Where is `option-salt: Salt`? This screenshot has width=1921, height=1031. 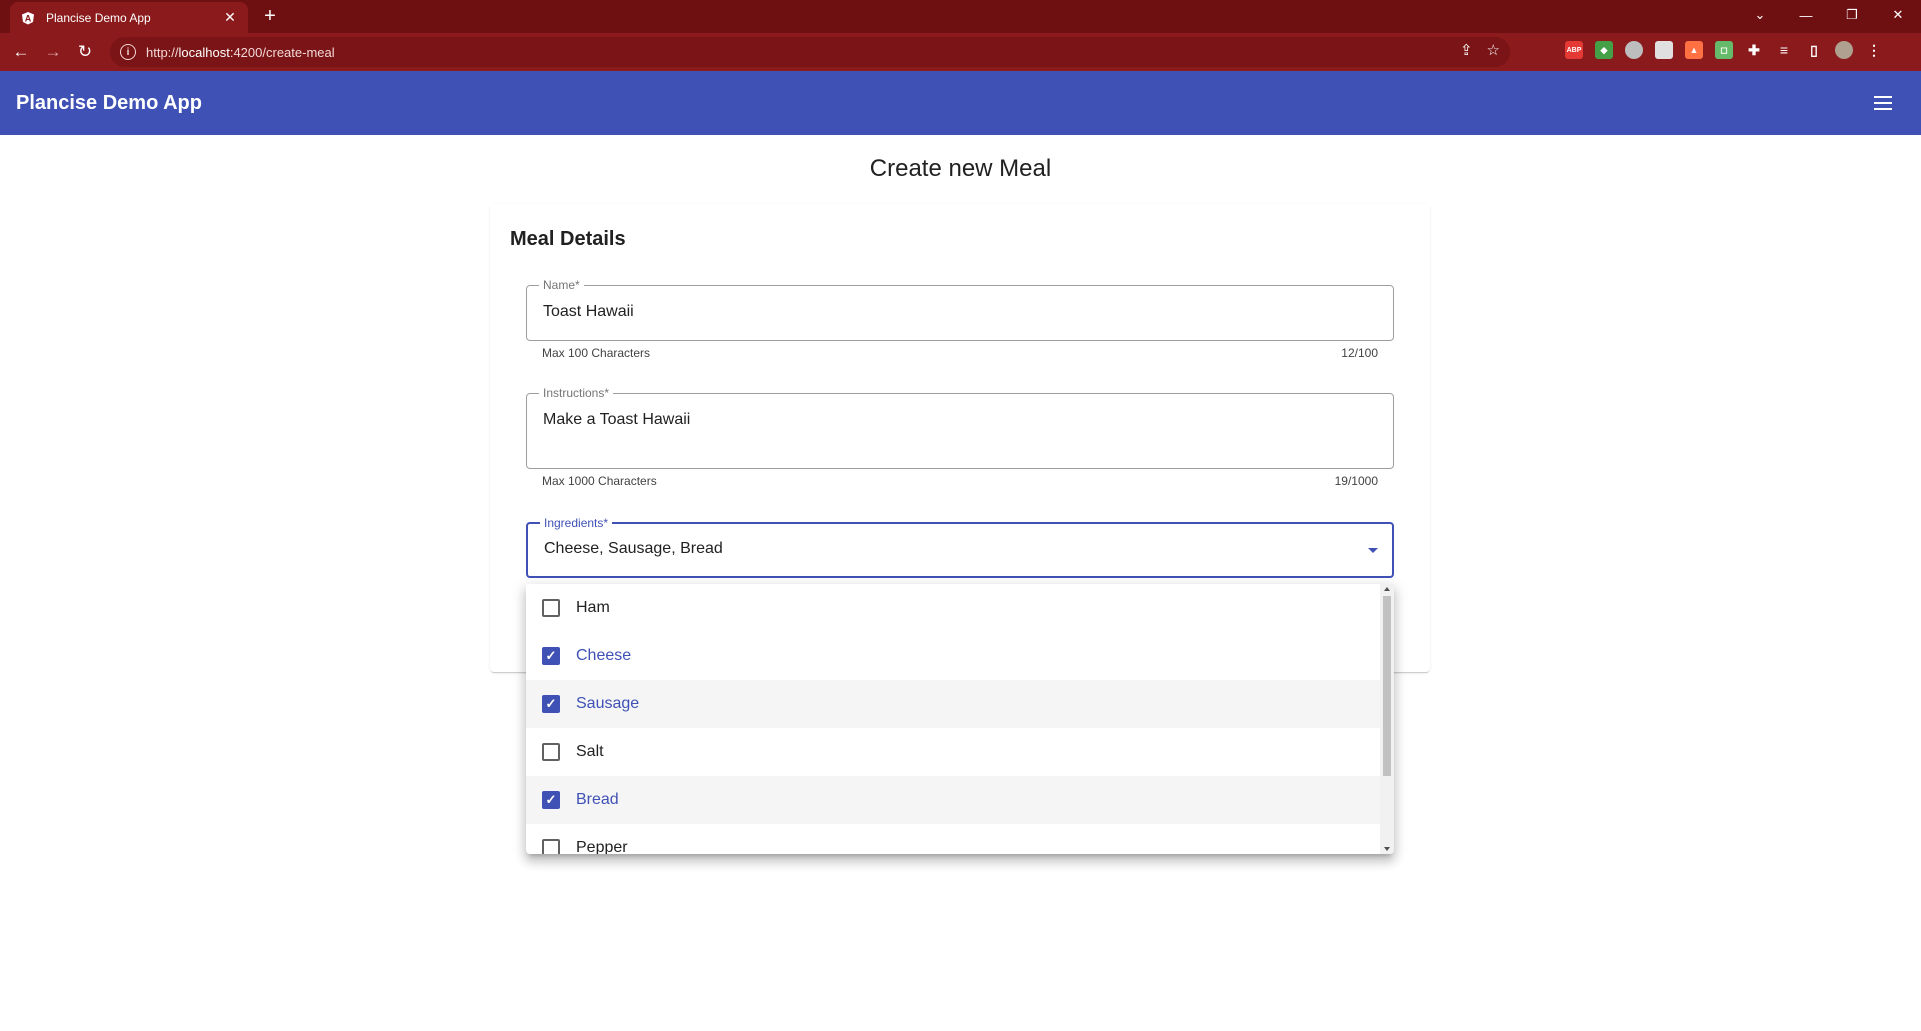 option-salt: Salt is located at coordinates (953, 752).